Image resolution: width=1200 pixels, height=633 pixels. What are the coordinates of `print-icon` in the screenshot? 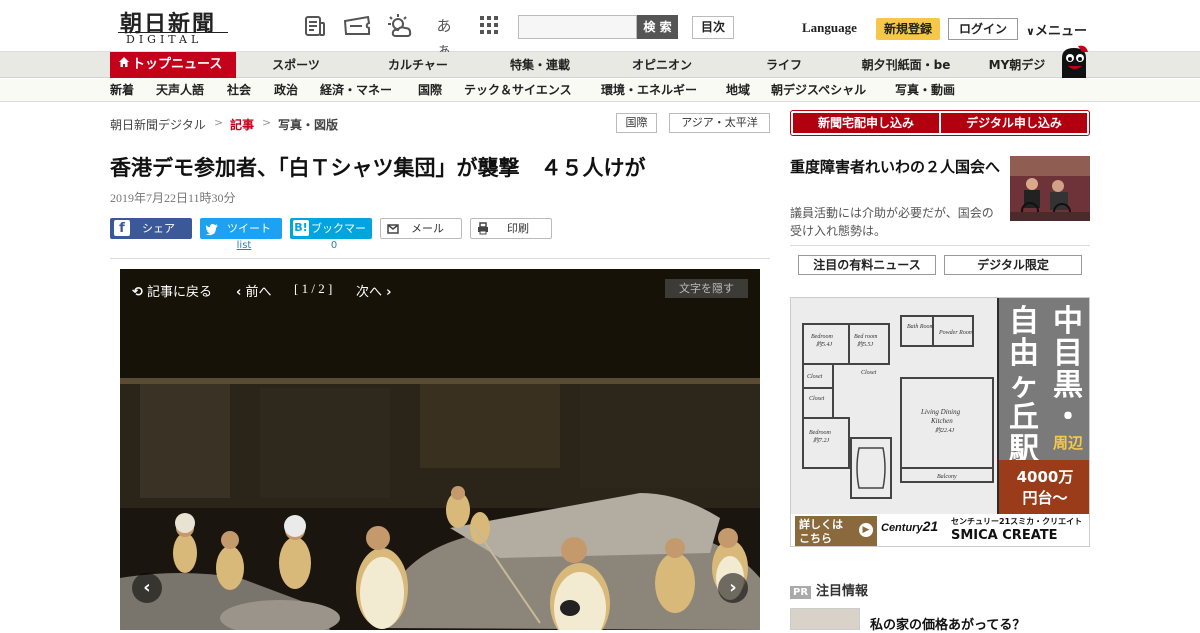 It's located at (484, 231).